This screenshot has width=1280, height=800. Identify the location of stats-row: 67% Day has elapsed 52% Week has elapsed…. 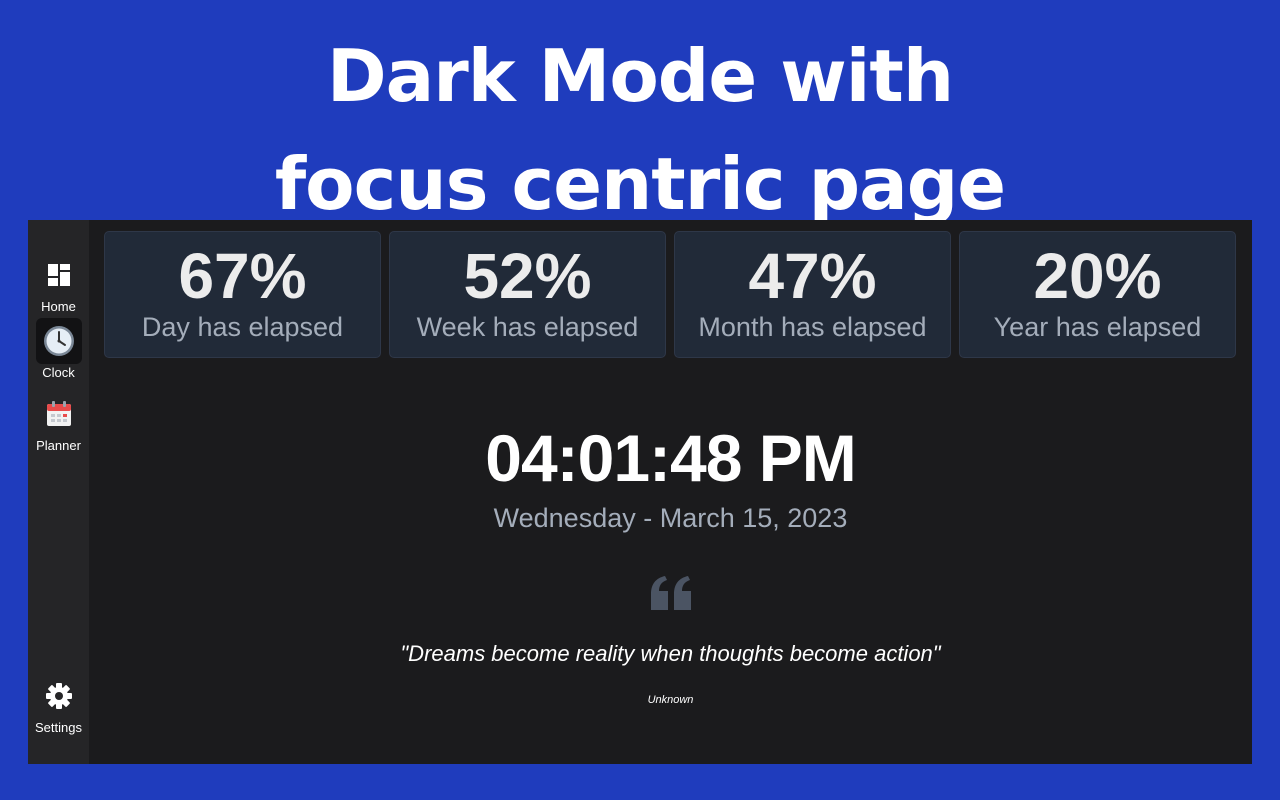
(670, 294).